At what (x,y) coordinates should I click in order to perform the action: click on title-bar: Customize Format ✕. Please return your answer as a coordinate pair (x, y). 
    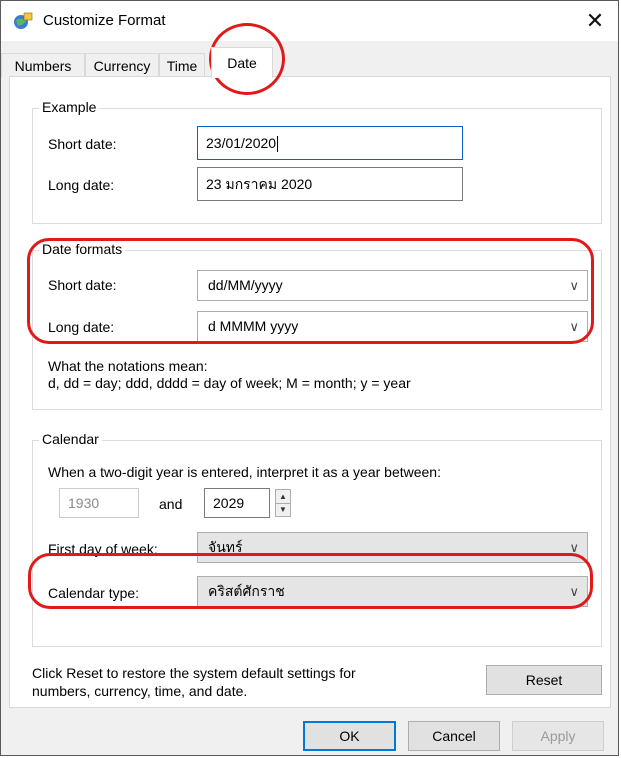
    Looking at the image, I should click on (309, 21).